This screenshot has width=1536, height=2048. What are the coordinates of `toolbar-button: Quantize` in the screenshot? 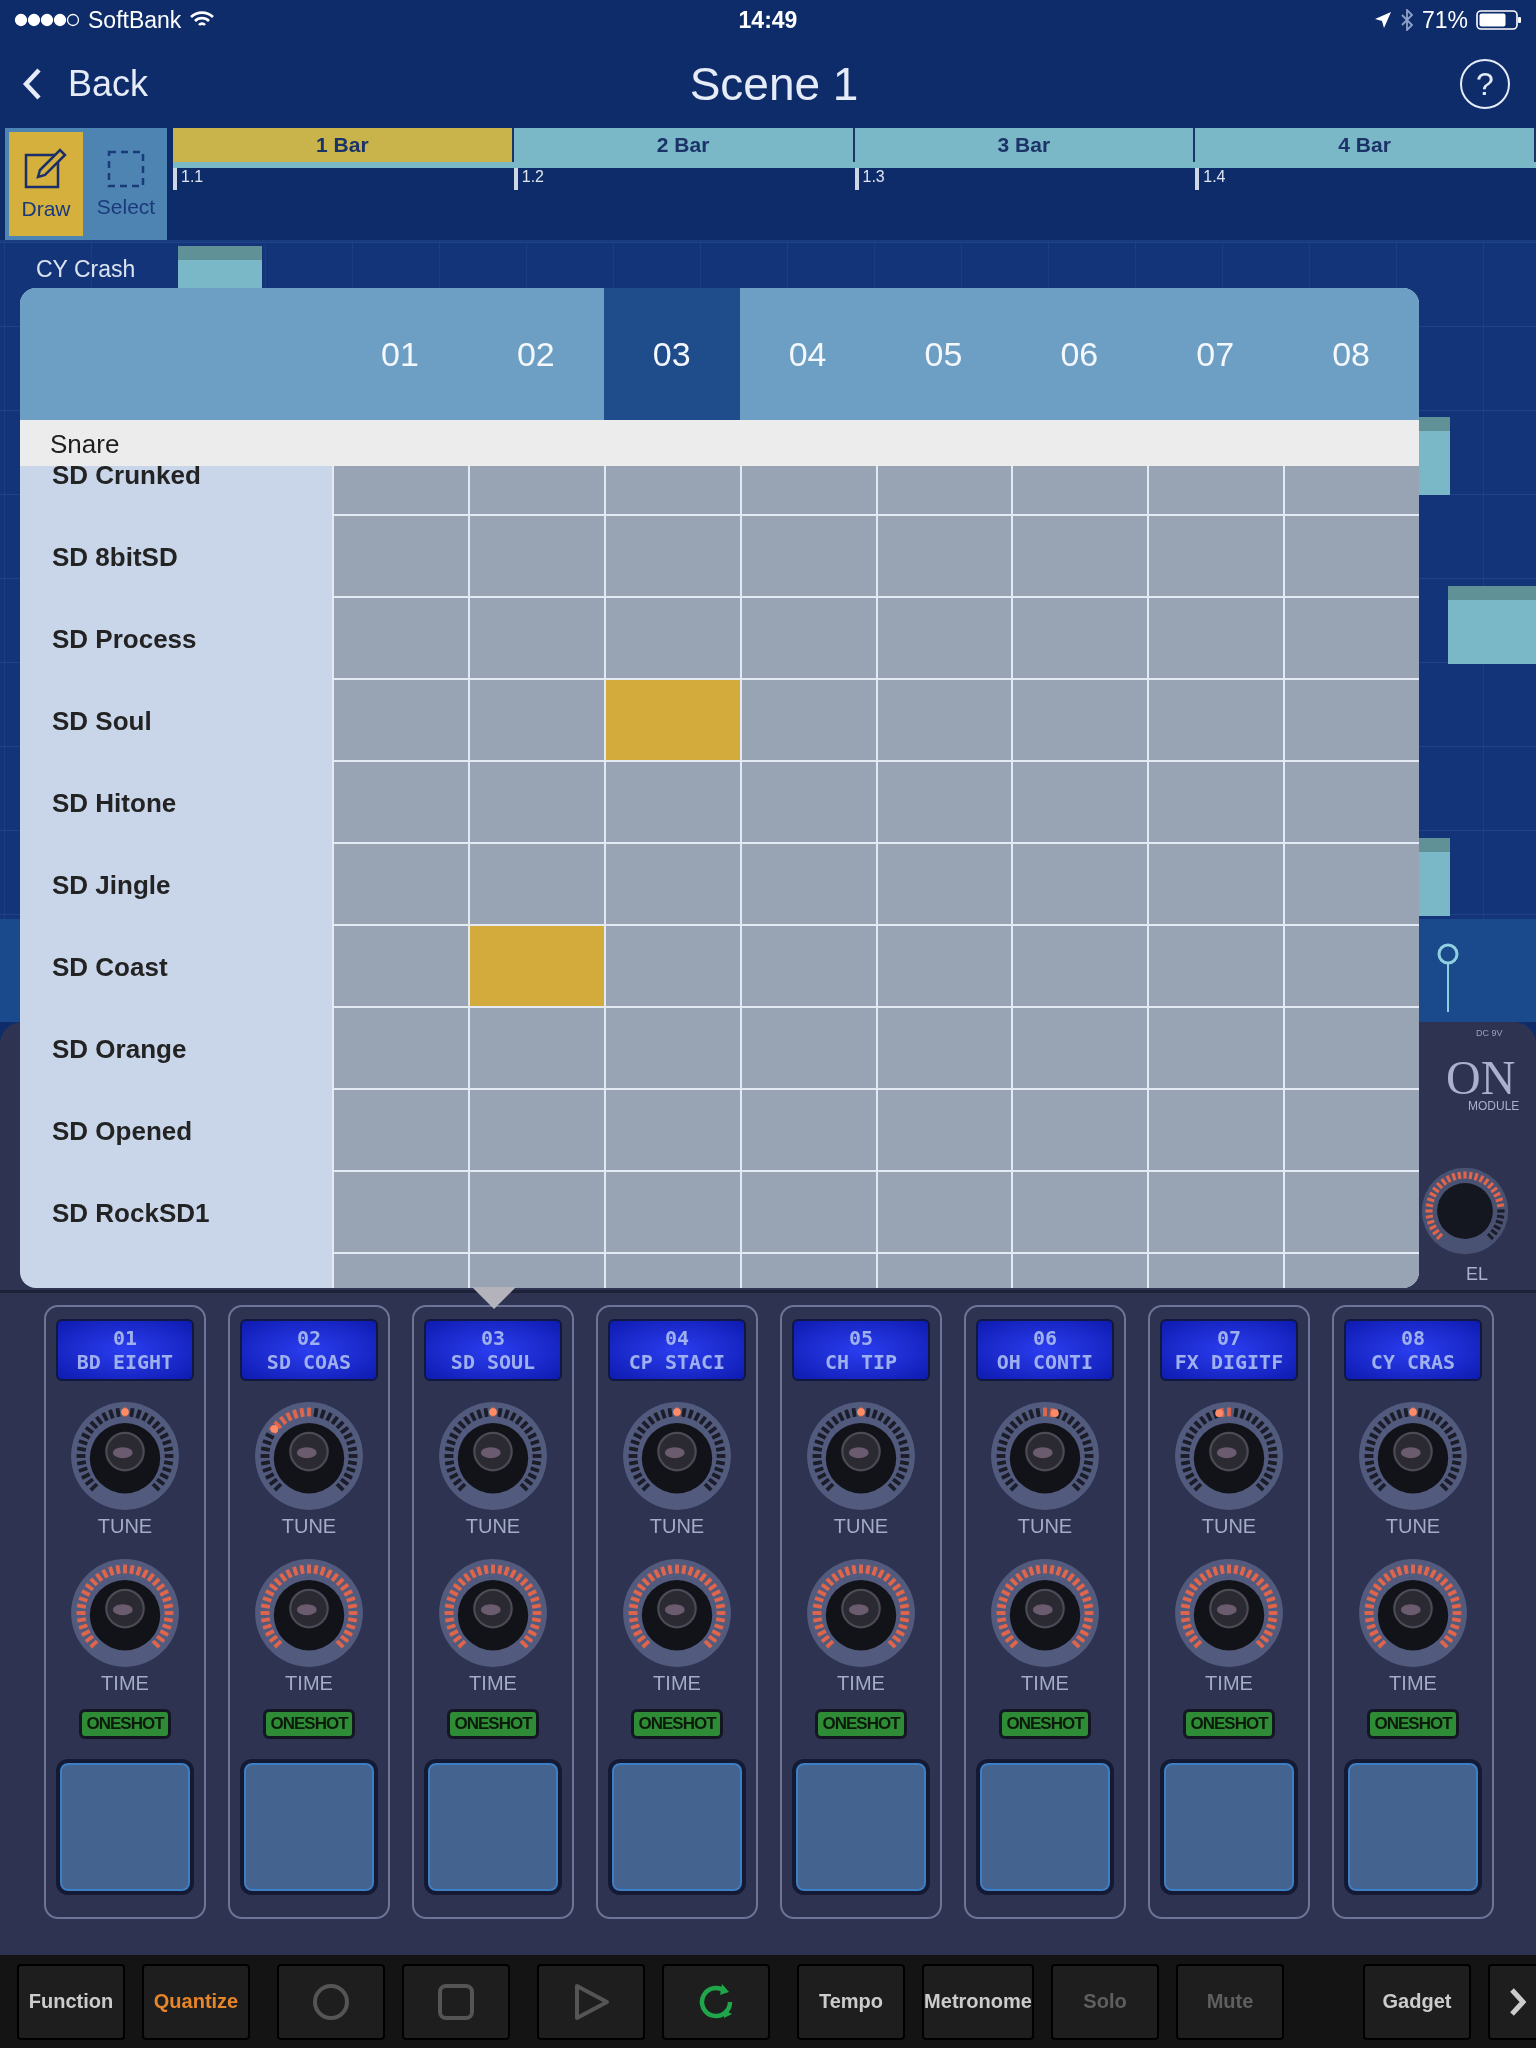 It's located at (196, 2001).